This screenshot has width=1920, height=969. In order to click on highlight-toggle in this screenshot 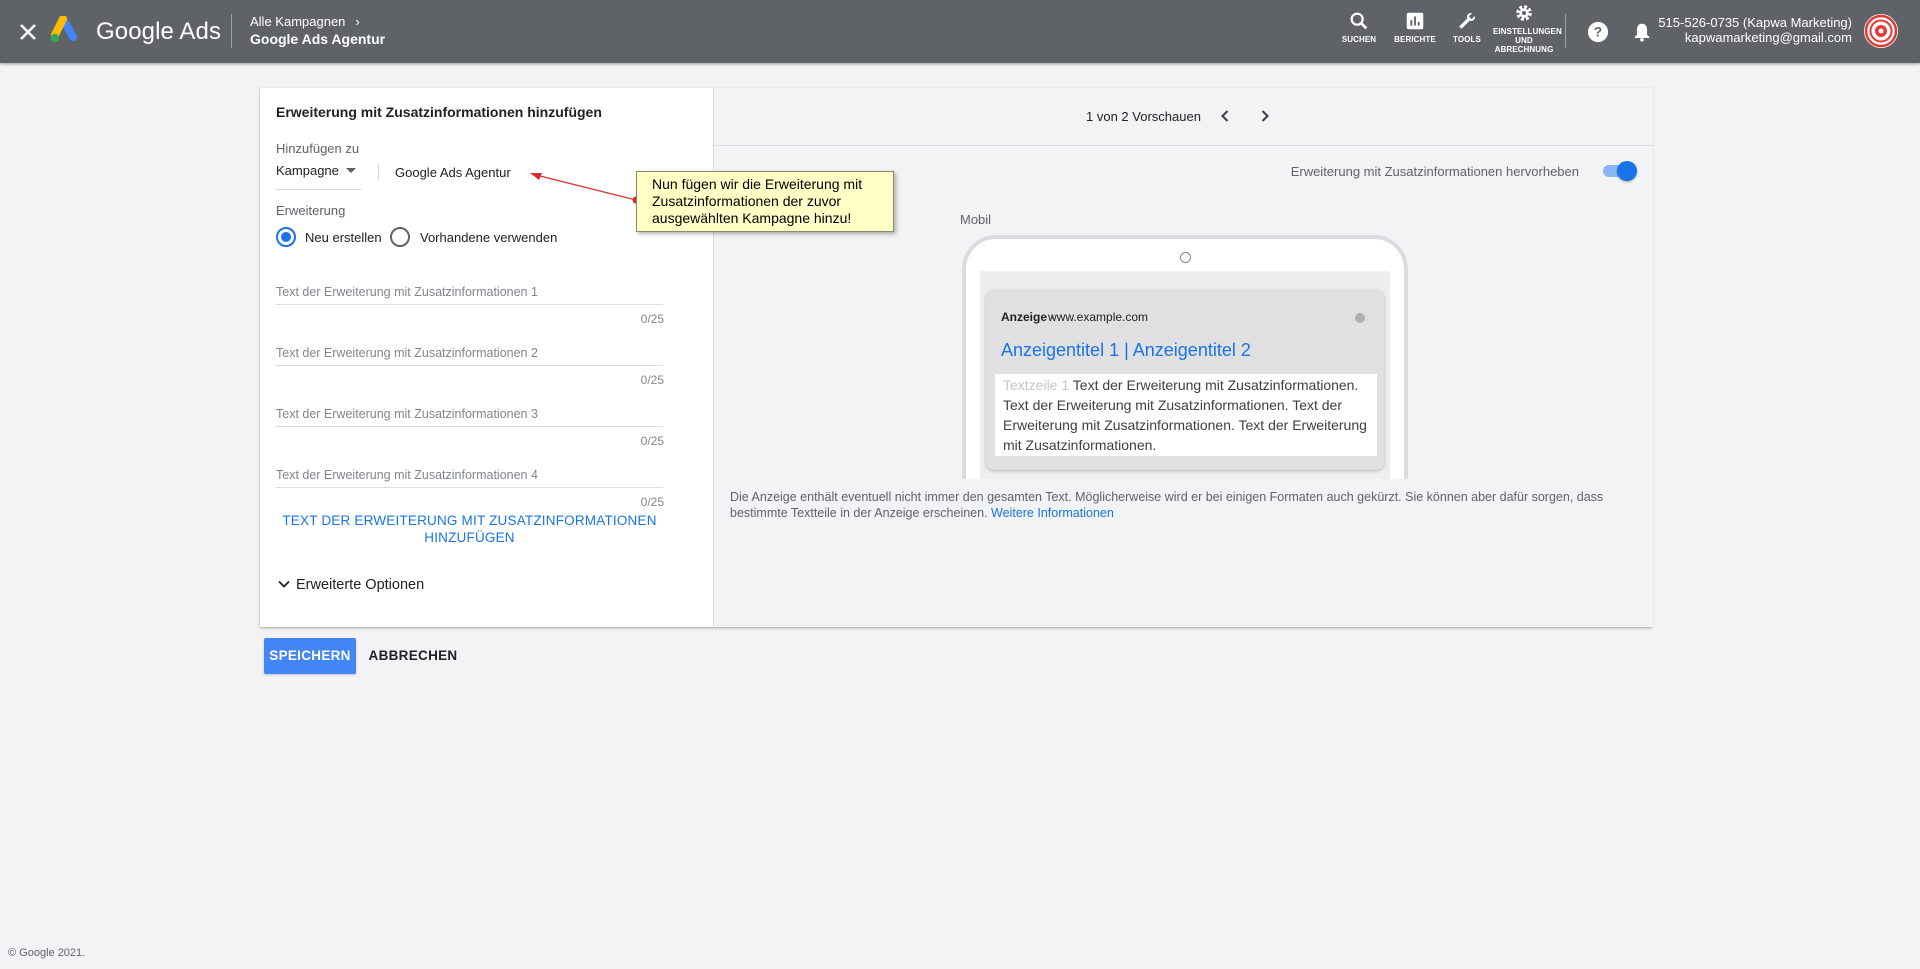, I will do `click(1619, 171)`.